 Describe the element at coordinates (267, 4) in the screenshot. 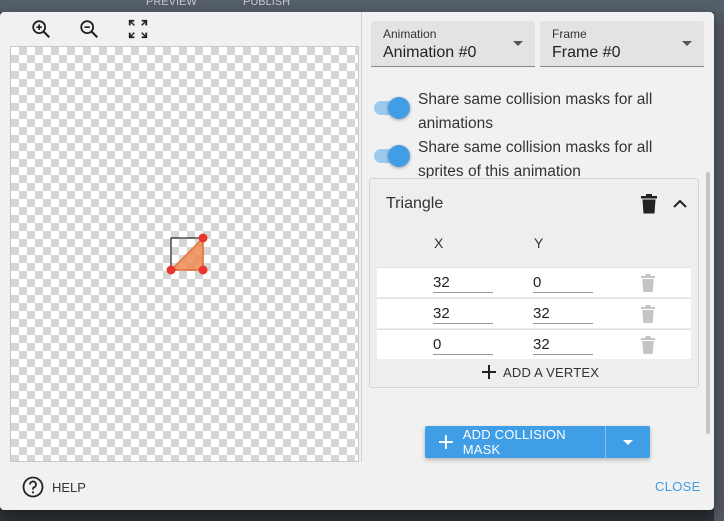

I see `publish-label: PUBLISH` at that location.